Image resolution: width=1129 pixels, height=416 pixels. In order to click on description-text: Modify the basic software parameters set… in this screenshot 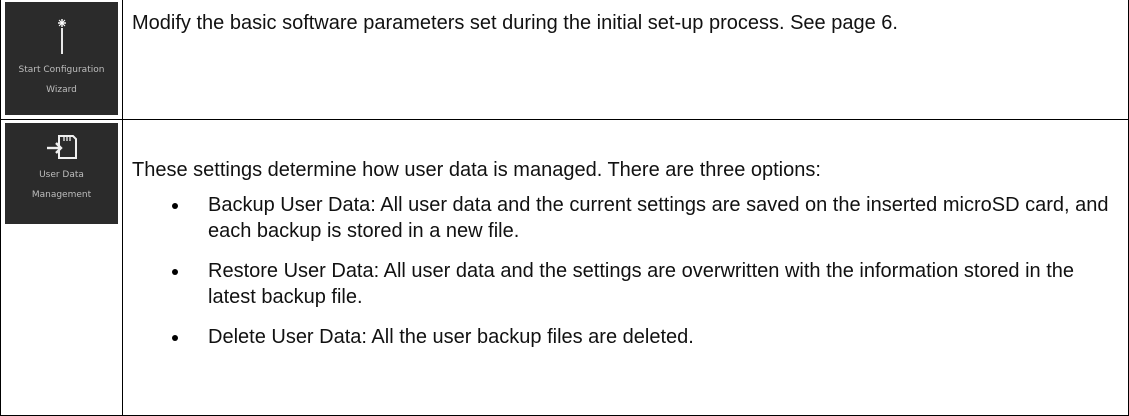, I will do `click(515, 23)`.